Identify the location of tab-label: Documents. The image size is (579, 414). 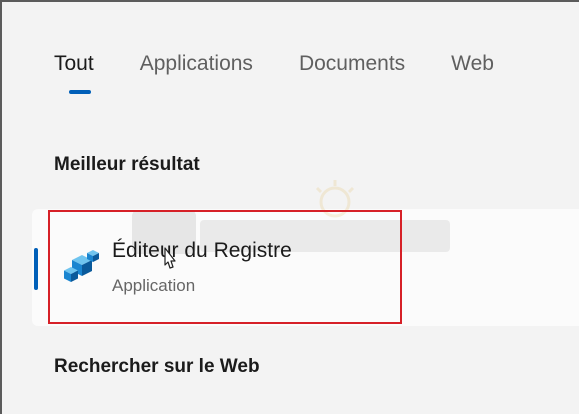
(352, 63).